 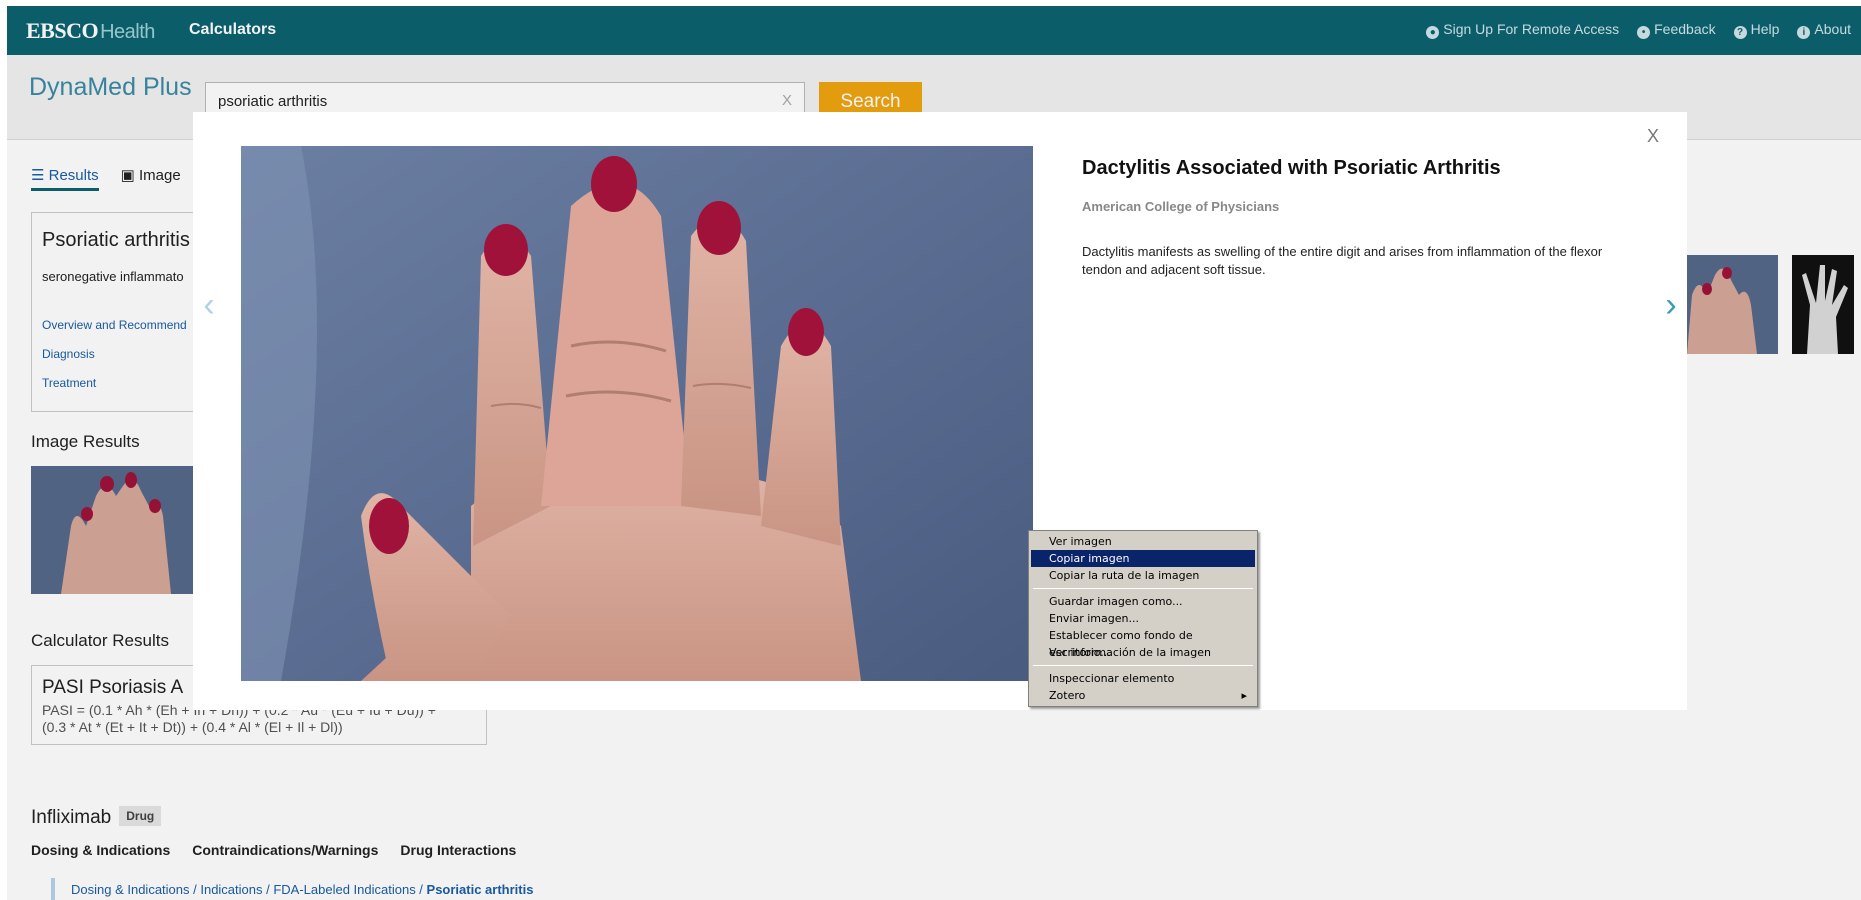 What do you see at coordinates (209, 305) in the screenshot?
I see `chevron-left-icon: ‹` at bounding box center [209, 305].